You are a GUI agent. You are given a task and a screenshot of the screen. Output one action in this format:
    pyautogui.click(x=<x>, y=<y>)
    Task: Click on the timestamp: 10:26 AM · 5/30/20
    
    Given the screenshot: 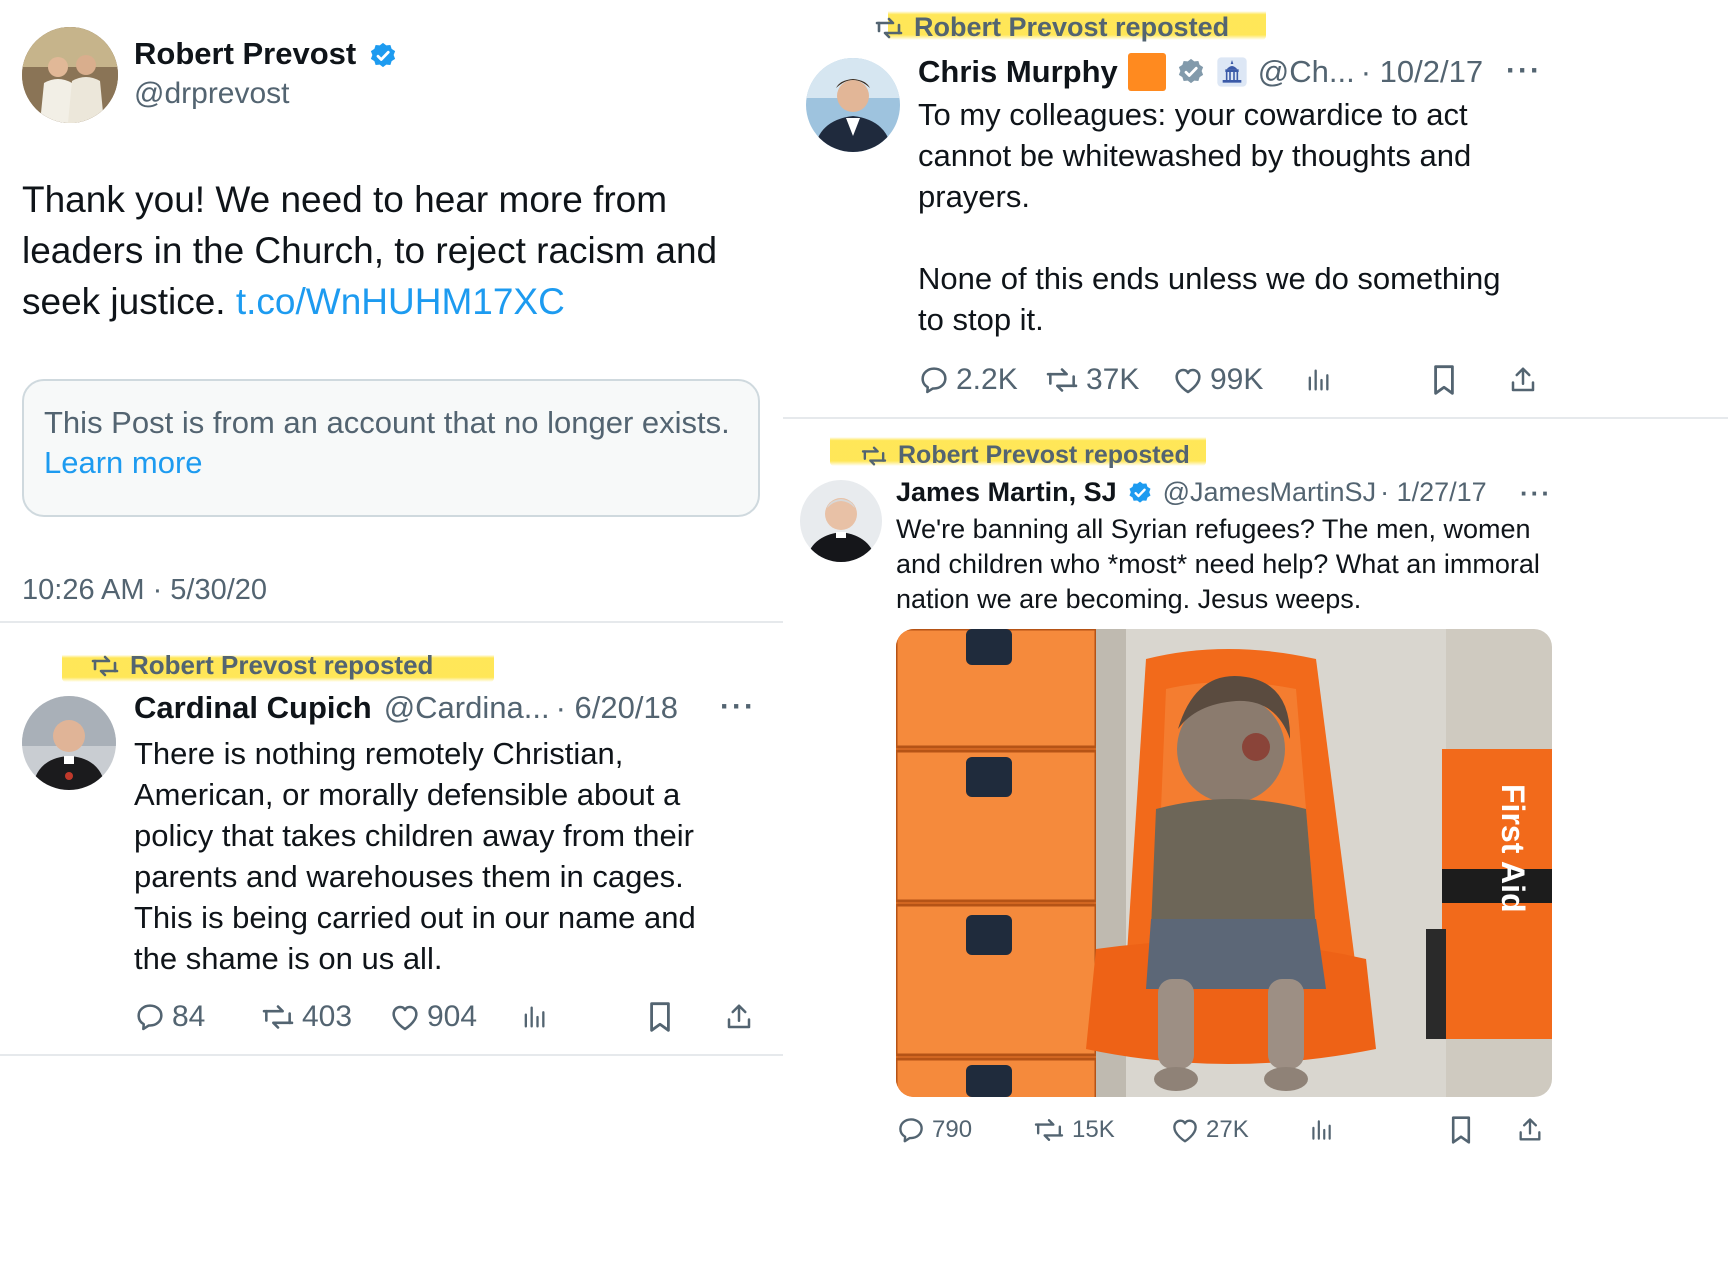 What is the action you would take?
    pyautogui.click(x=144, y=590)
    